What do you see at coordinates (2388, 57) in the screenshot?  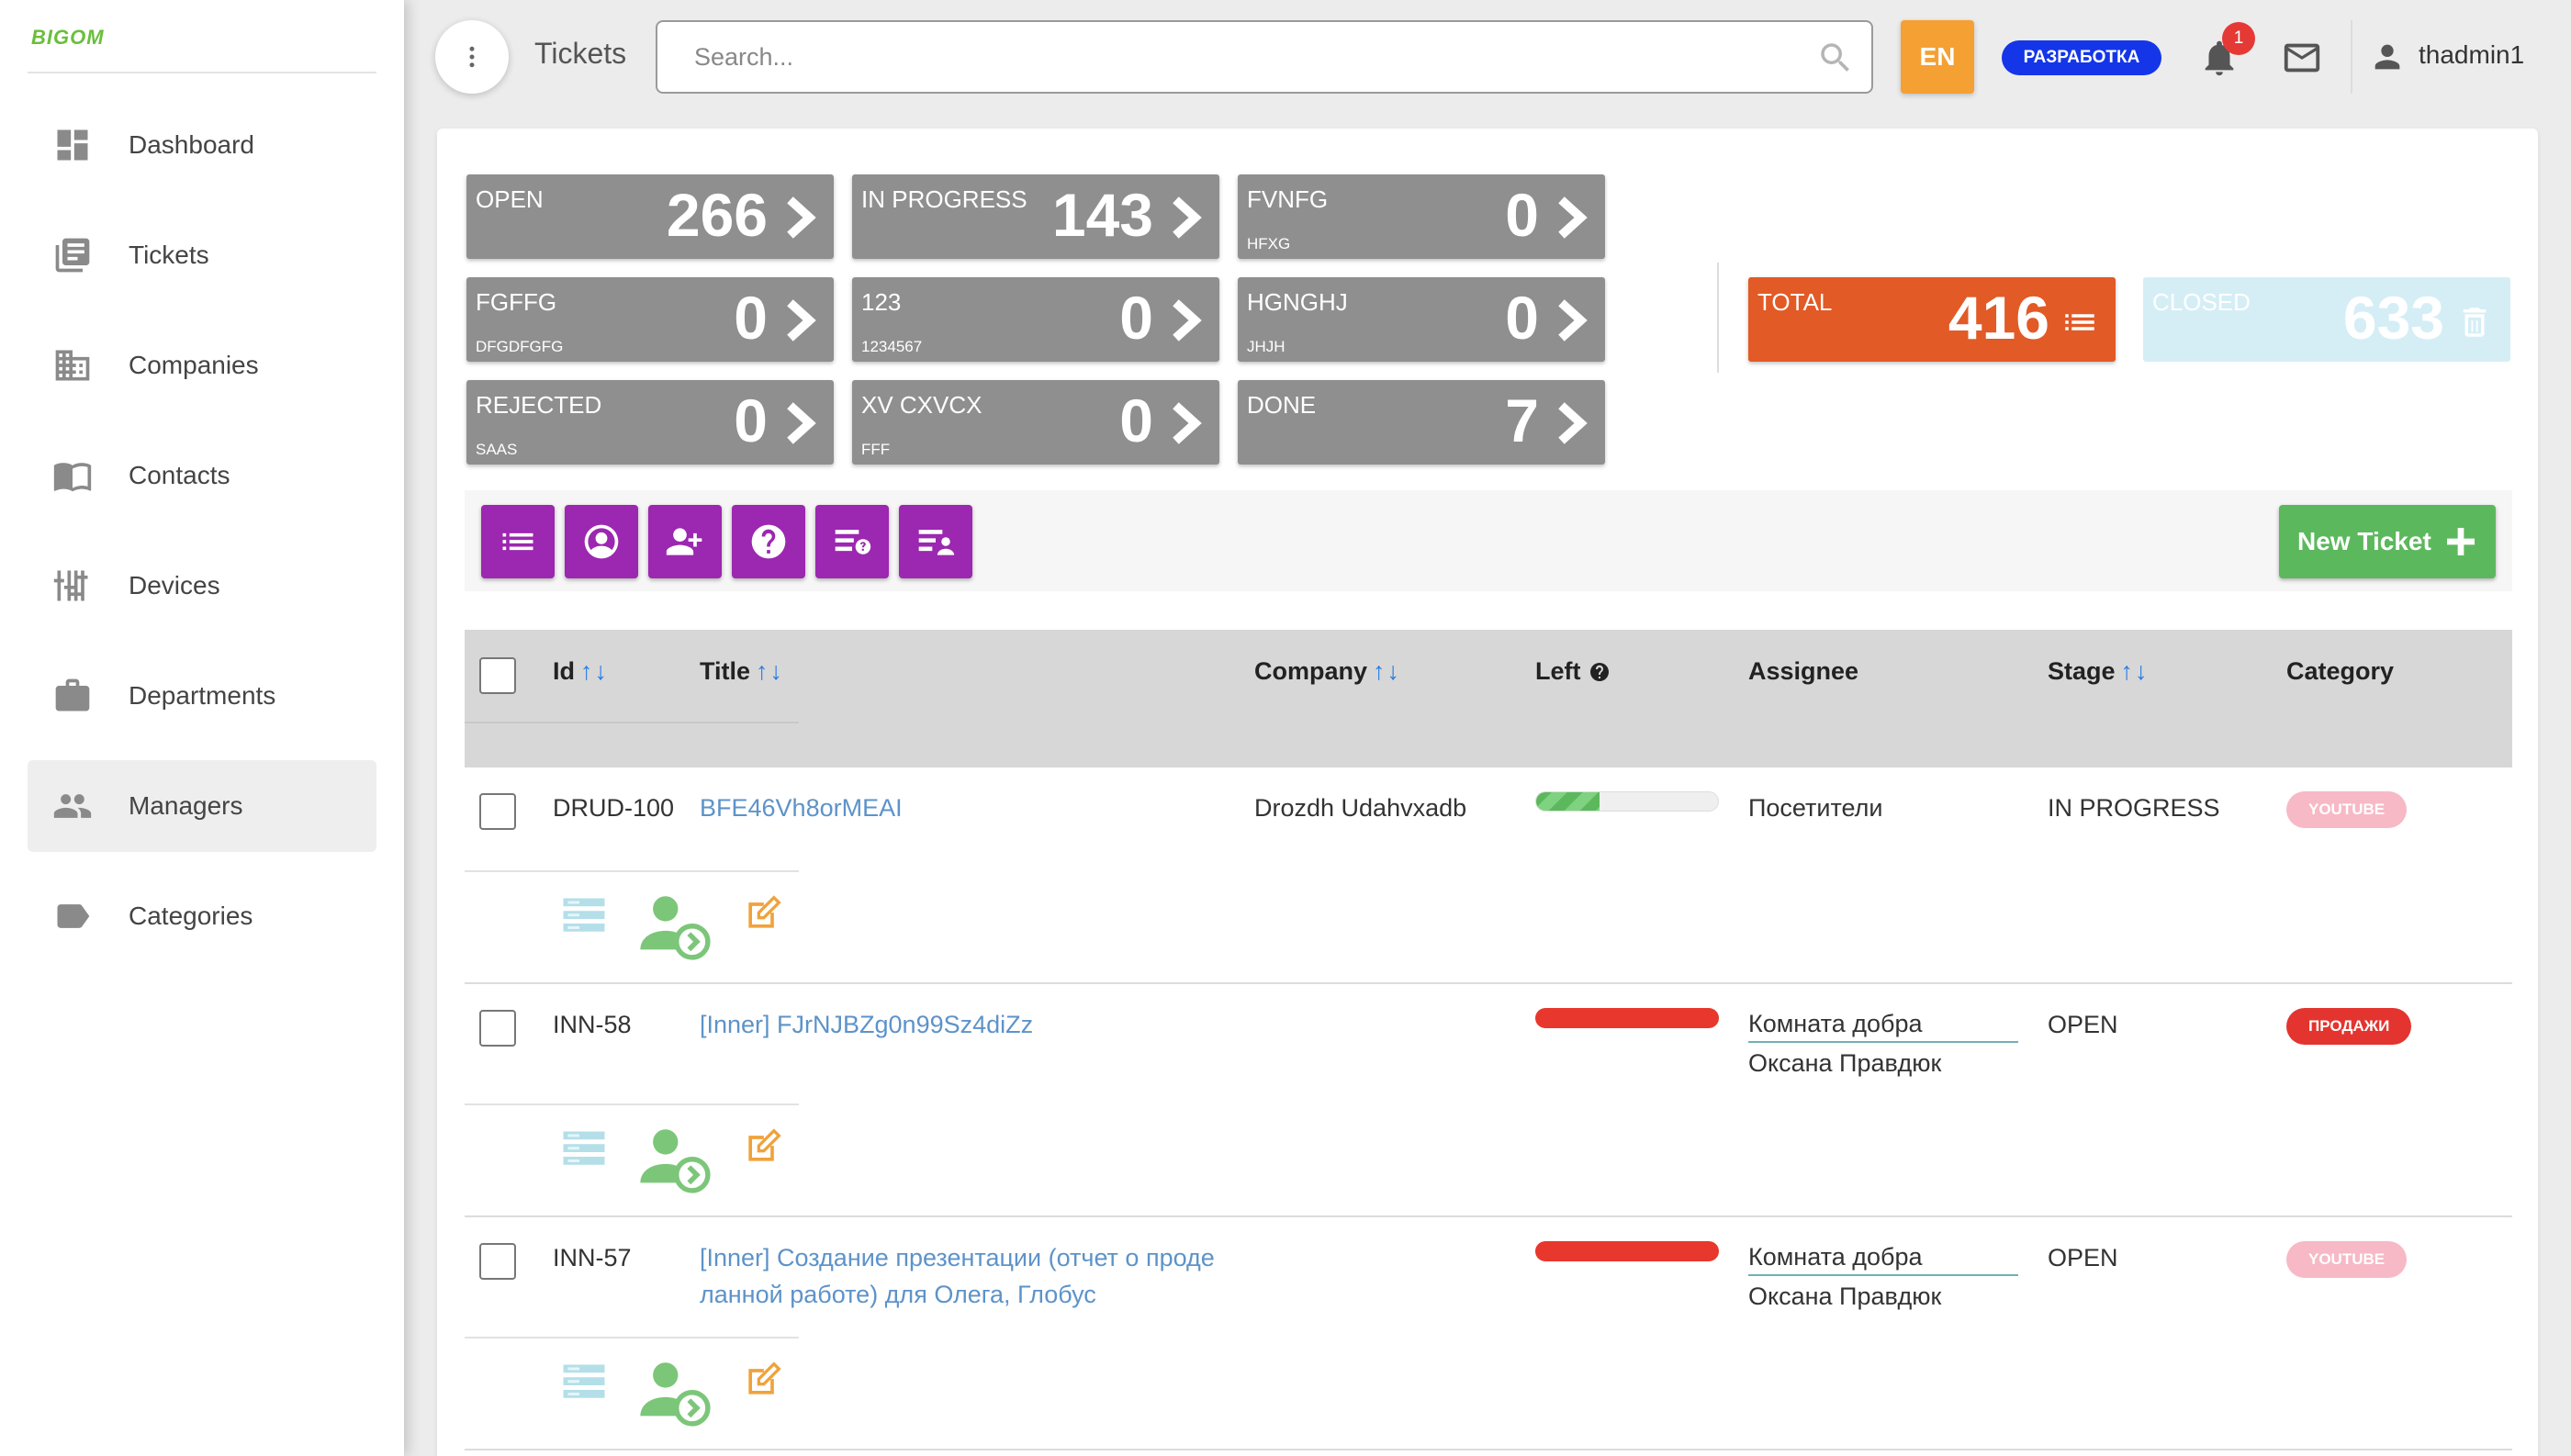 I see `person-icon` at bounding box center [2388, 57].